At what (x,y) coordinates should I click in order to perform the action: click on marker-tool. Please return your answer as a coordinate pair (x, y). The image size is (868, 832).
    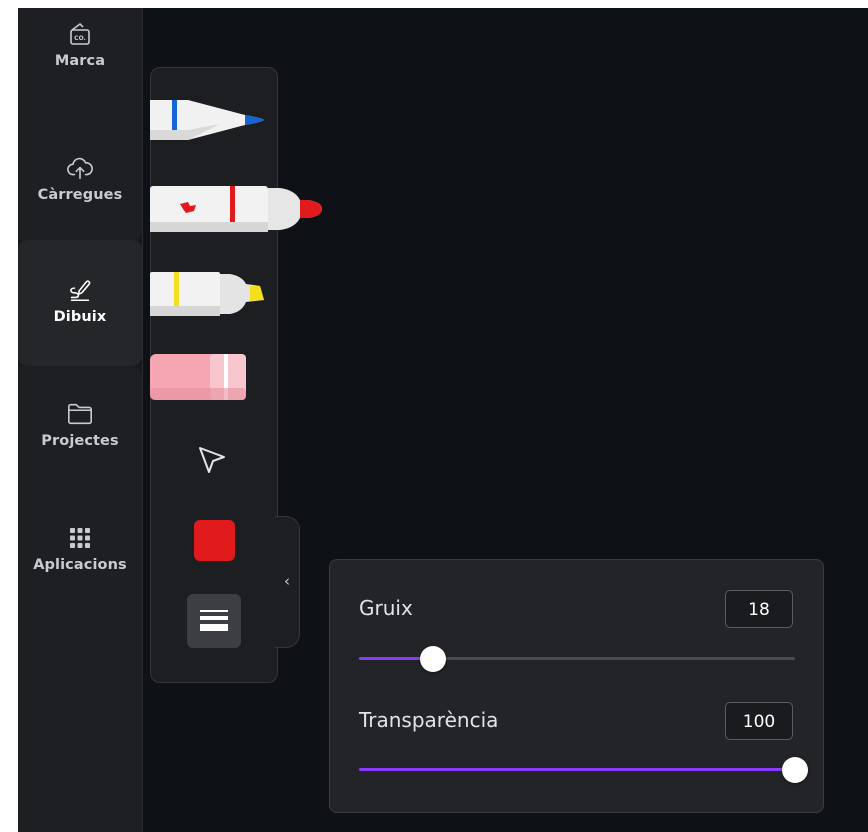
    Looking at the image, I should click on (237, 211).